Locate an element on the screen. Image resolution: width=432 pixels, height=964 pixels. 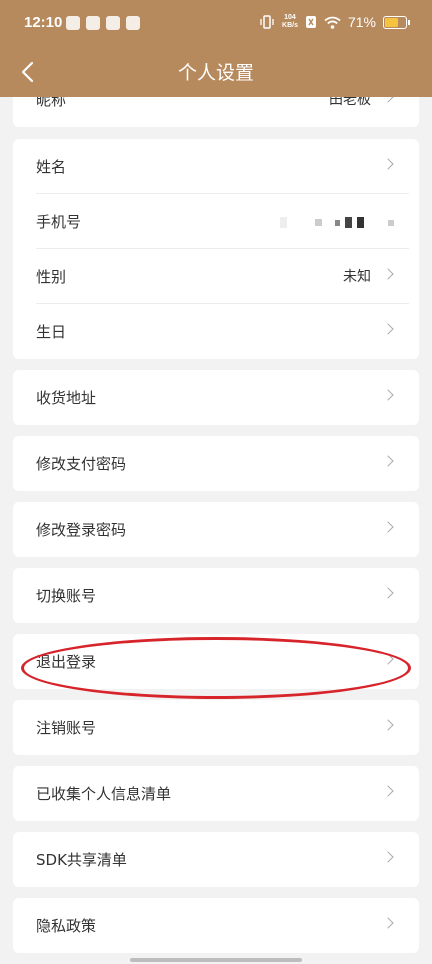
row-switch-account: 切换账号 is located at coordinates (216, 595).